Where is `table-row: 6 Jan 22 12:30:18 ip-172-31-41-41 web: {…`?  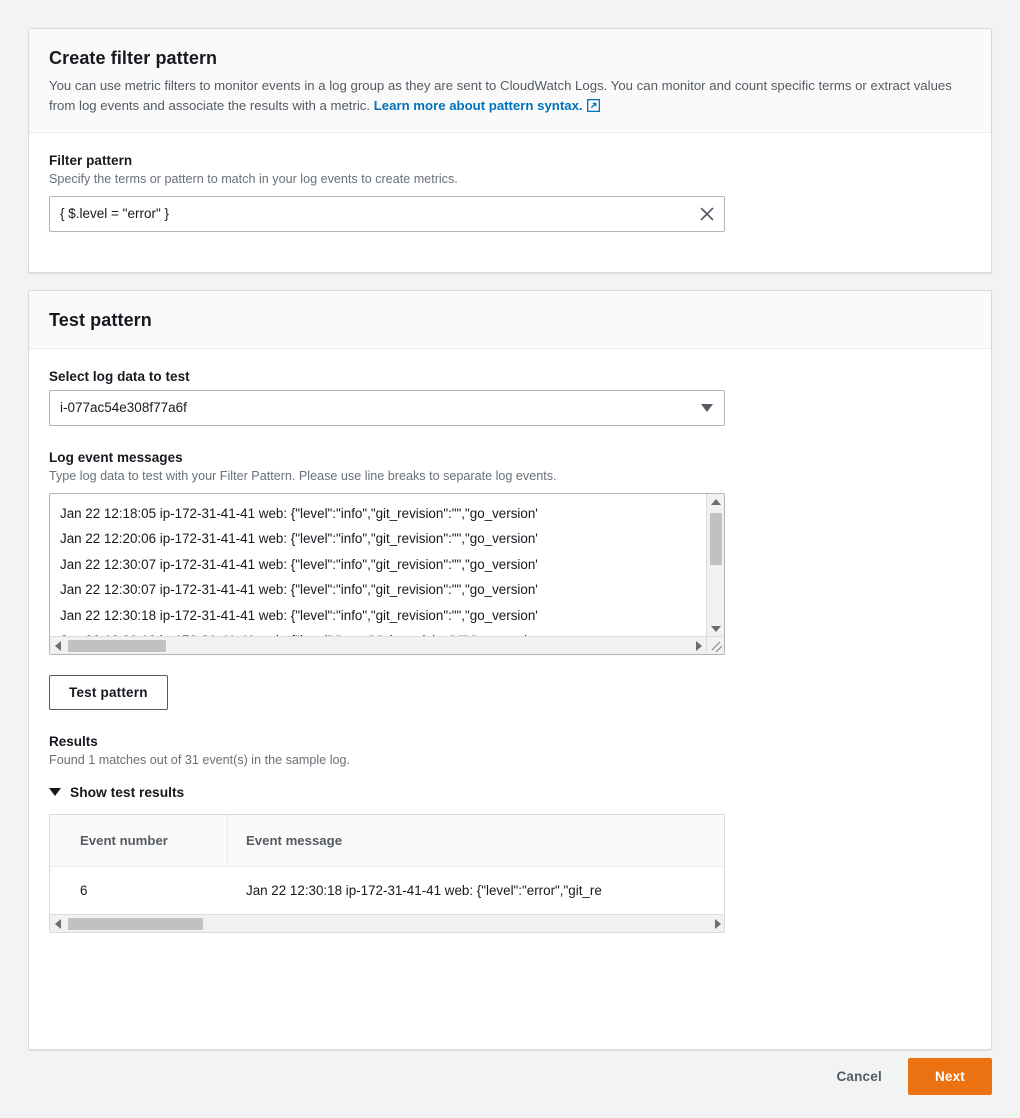
table-row: 6 Jan 22 12:30:18 ip-172-31-41-41 web: {… is located at coordinates (387, 890).